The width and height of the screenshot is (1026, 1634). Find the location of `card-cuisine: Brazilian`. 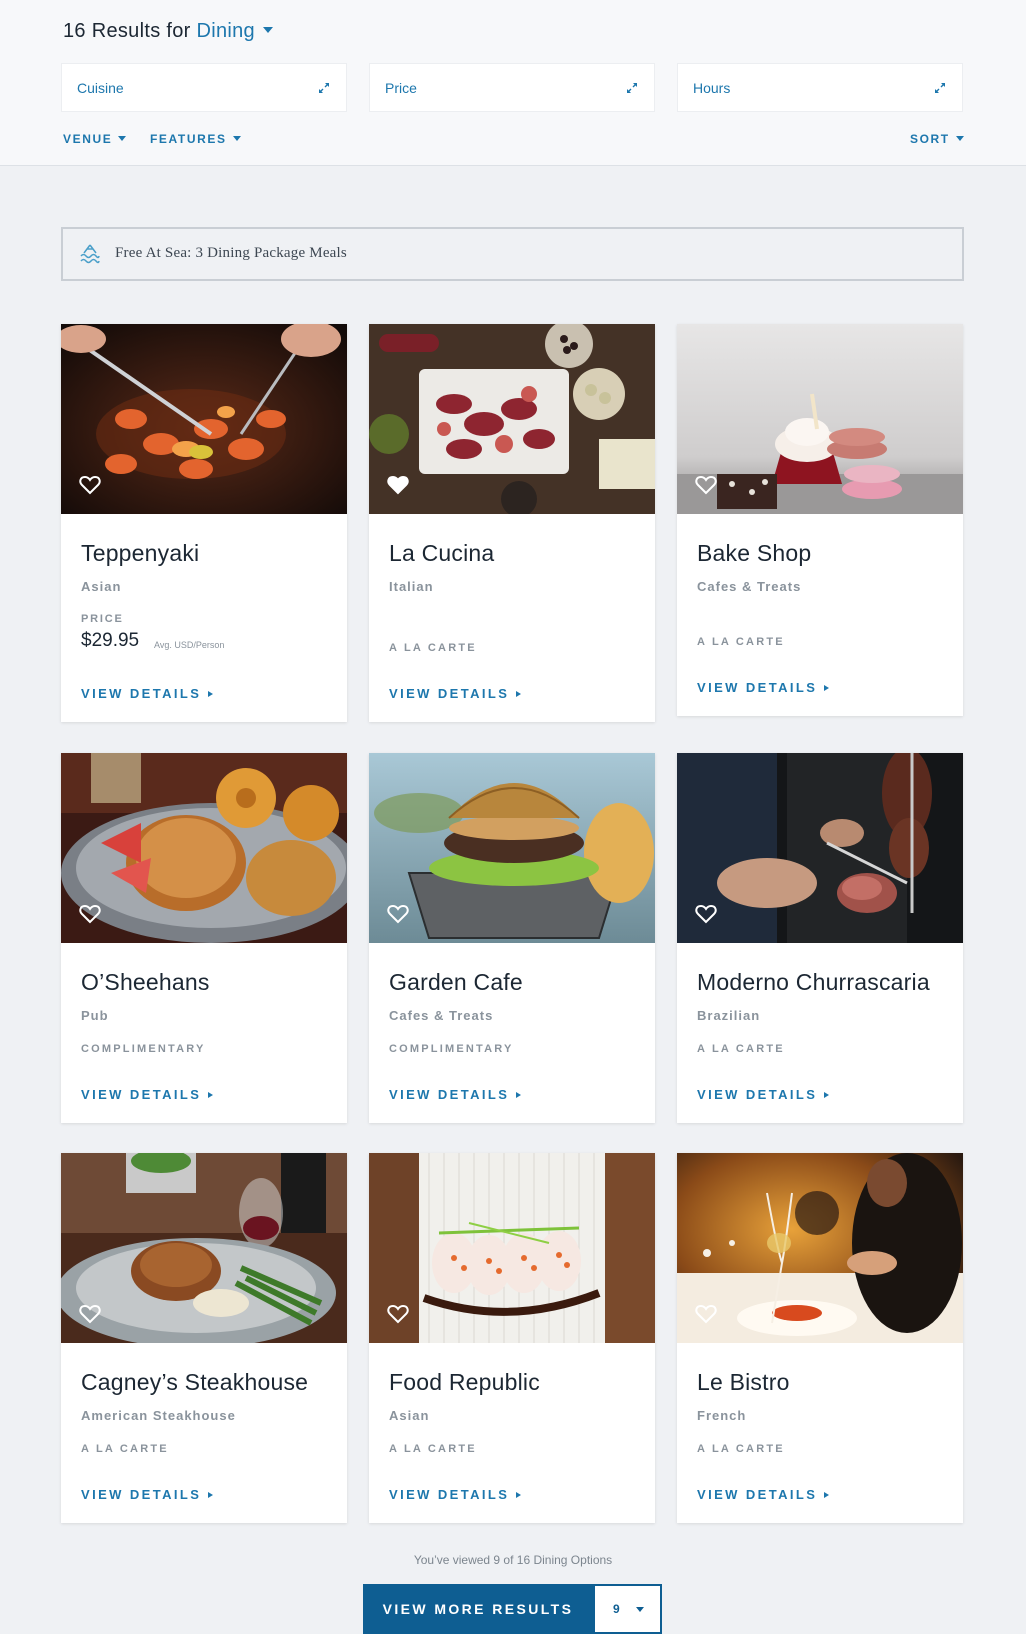

card-cuisine: Brazilian is located at coordinates (729, 1015).